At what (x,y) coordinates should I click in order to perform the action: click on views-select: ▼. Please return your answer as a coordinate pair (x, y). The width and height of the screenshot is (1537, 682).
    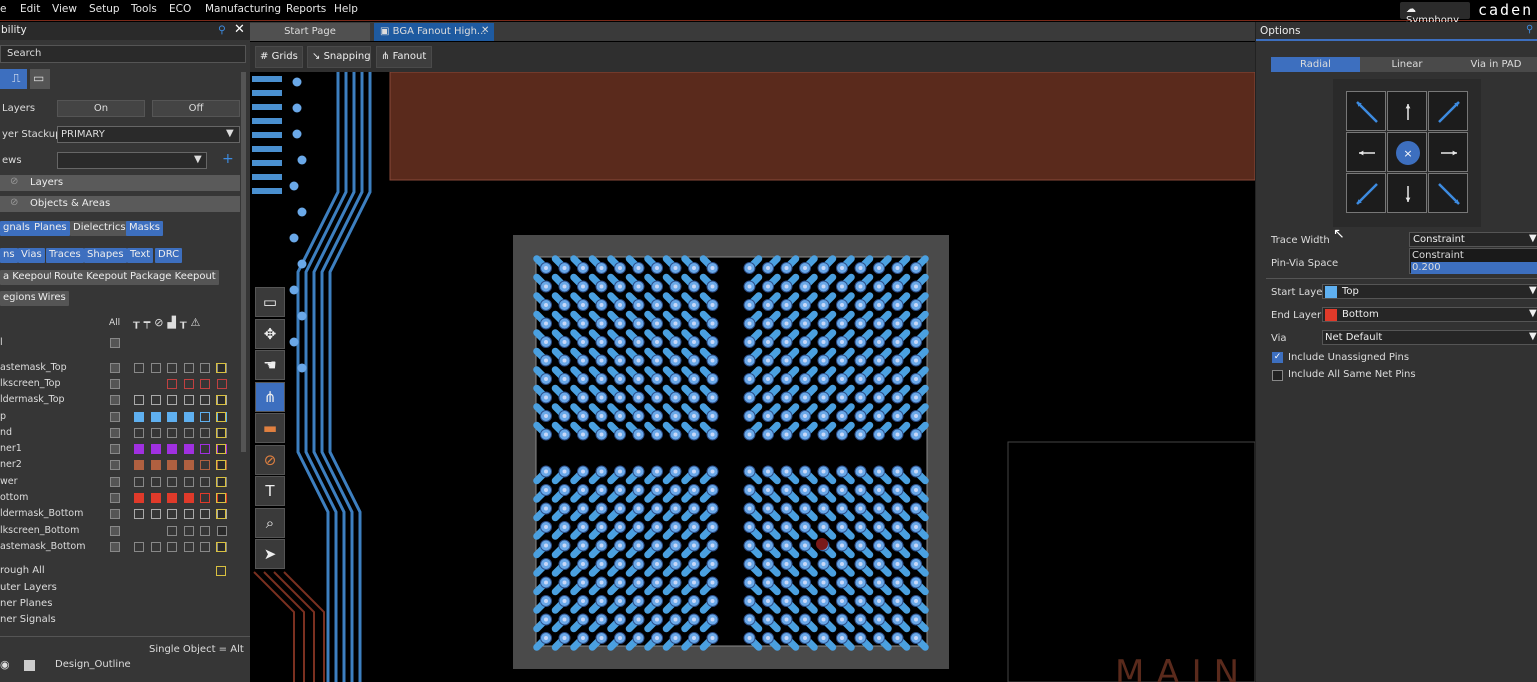
    Looking at the image, I should click on (132, 160).